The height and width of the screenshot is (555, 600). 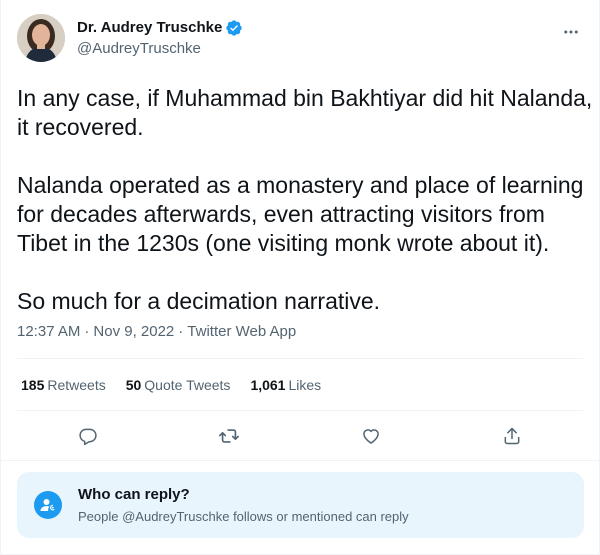 I want to click on likes-stat: 1,061 Likes, so click(x=285, y=385).